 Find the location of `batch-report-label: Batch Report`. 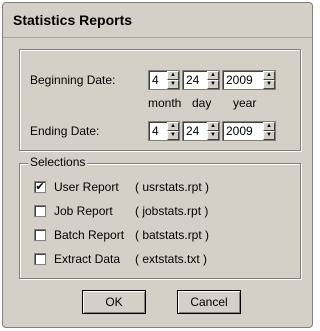

batch-report-label: Batch Report is located at coordinates (89, 235).